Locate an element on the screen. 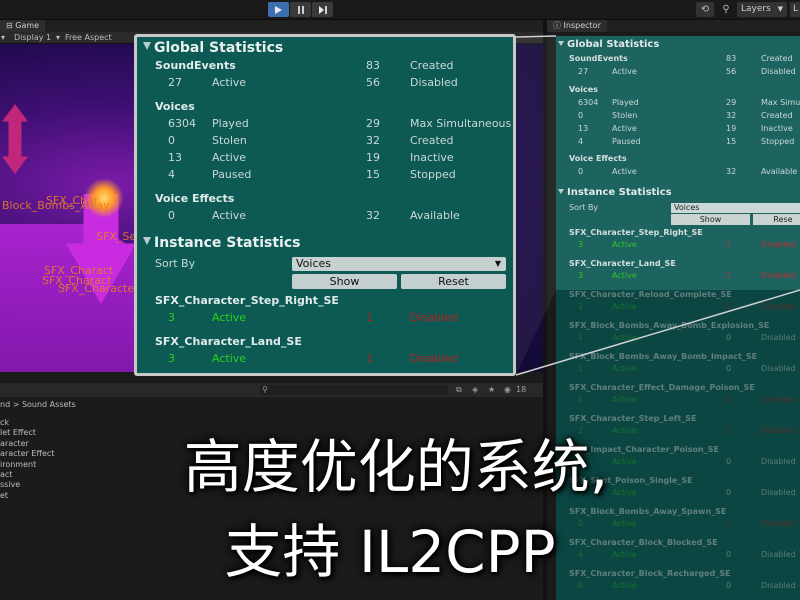  chevron-down-icon: ▼ is located at coordinates (497, 263).